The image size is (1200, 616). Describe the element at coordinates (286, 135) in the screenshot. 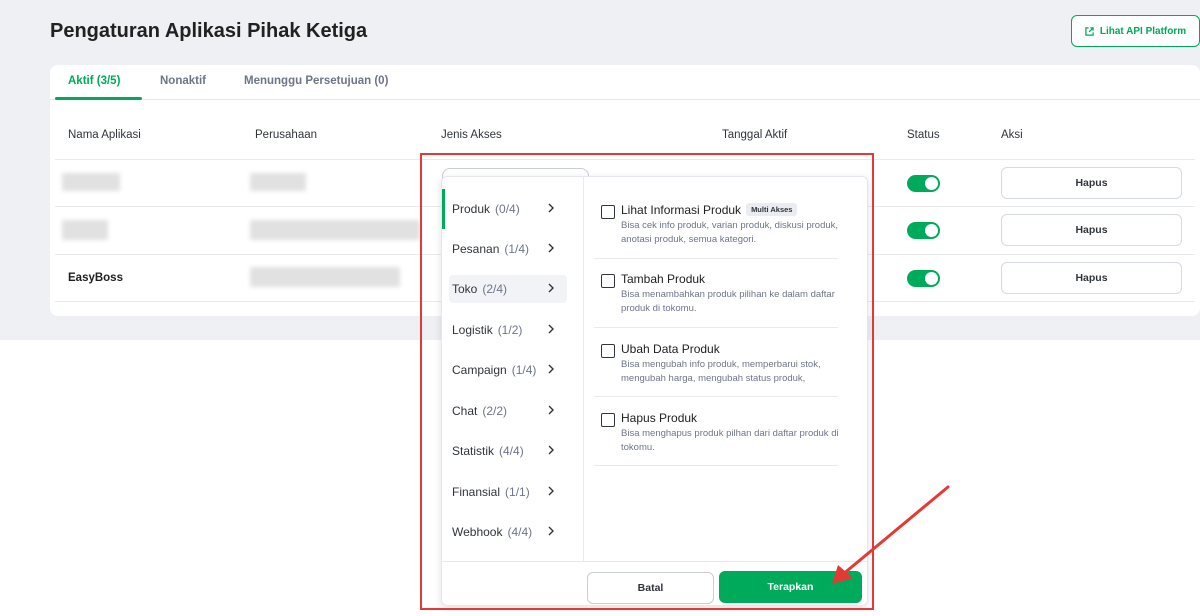

I see `header-company: Perusahaan` at that location.